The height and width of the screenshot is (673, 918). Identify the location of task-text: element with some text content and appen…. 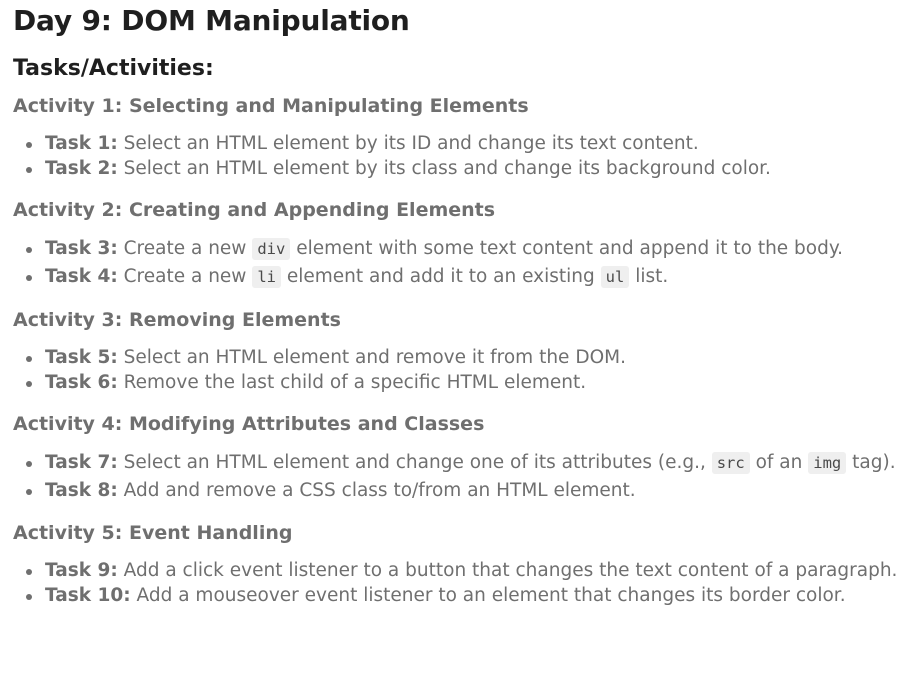
(567, 248).